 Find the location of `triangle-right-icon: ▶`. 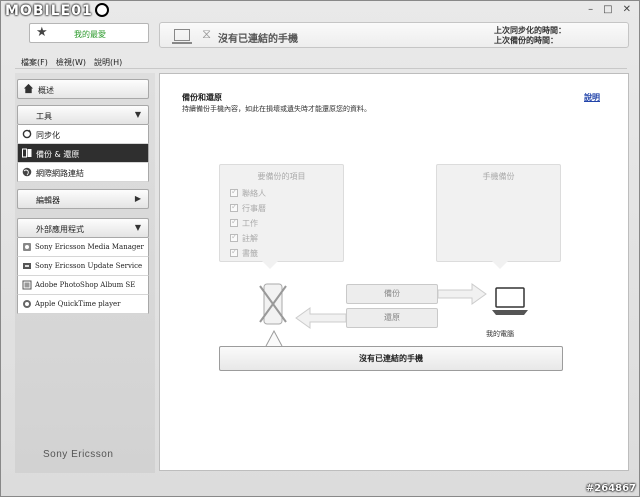

triangle-right-icon: ▶ is located at coordinates (137, 198).